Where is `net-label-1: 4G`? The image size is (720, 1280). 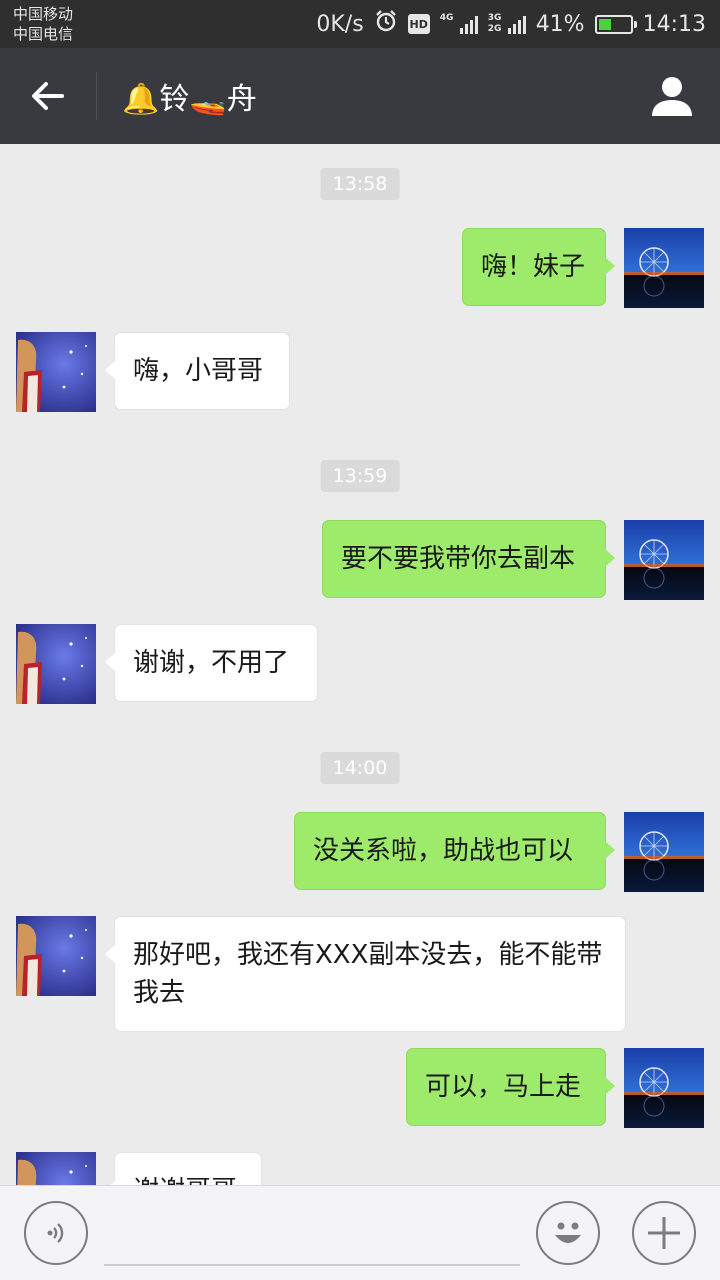 net-label-1: 4G is located at coordinates (446, 18).